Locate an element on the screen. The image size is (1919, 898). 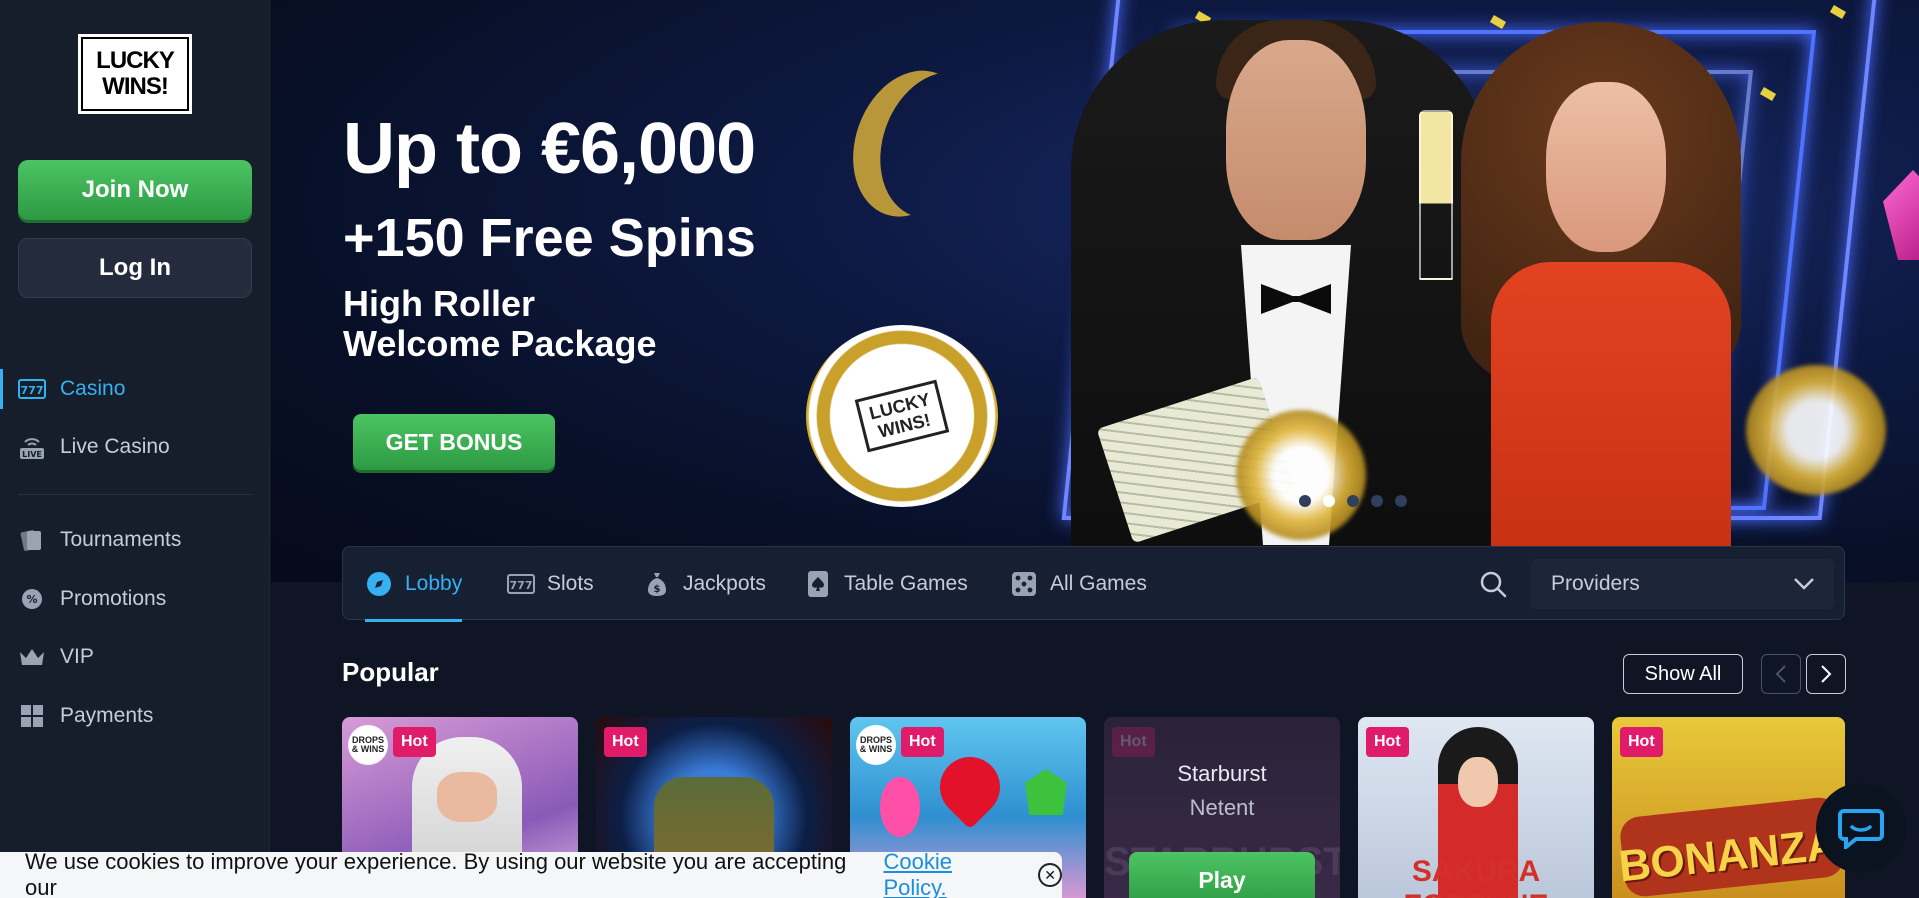
crown-icon is located at coordinates (32, 657).